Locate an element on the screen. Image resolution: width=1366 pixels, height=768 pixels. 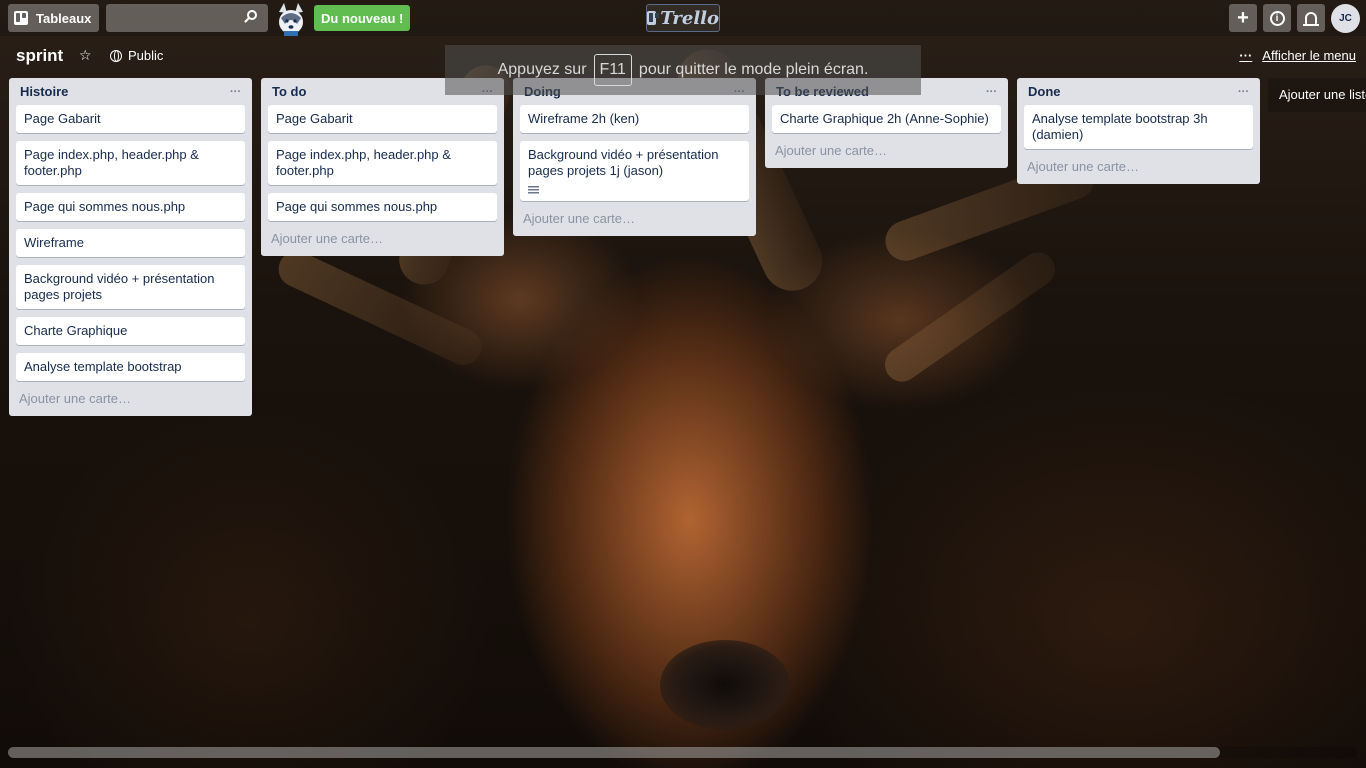
list-title: Done is located at coordinates (1044, 91).